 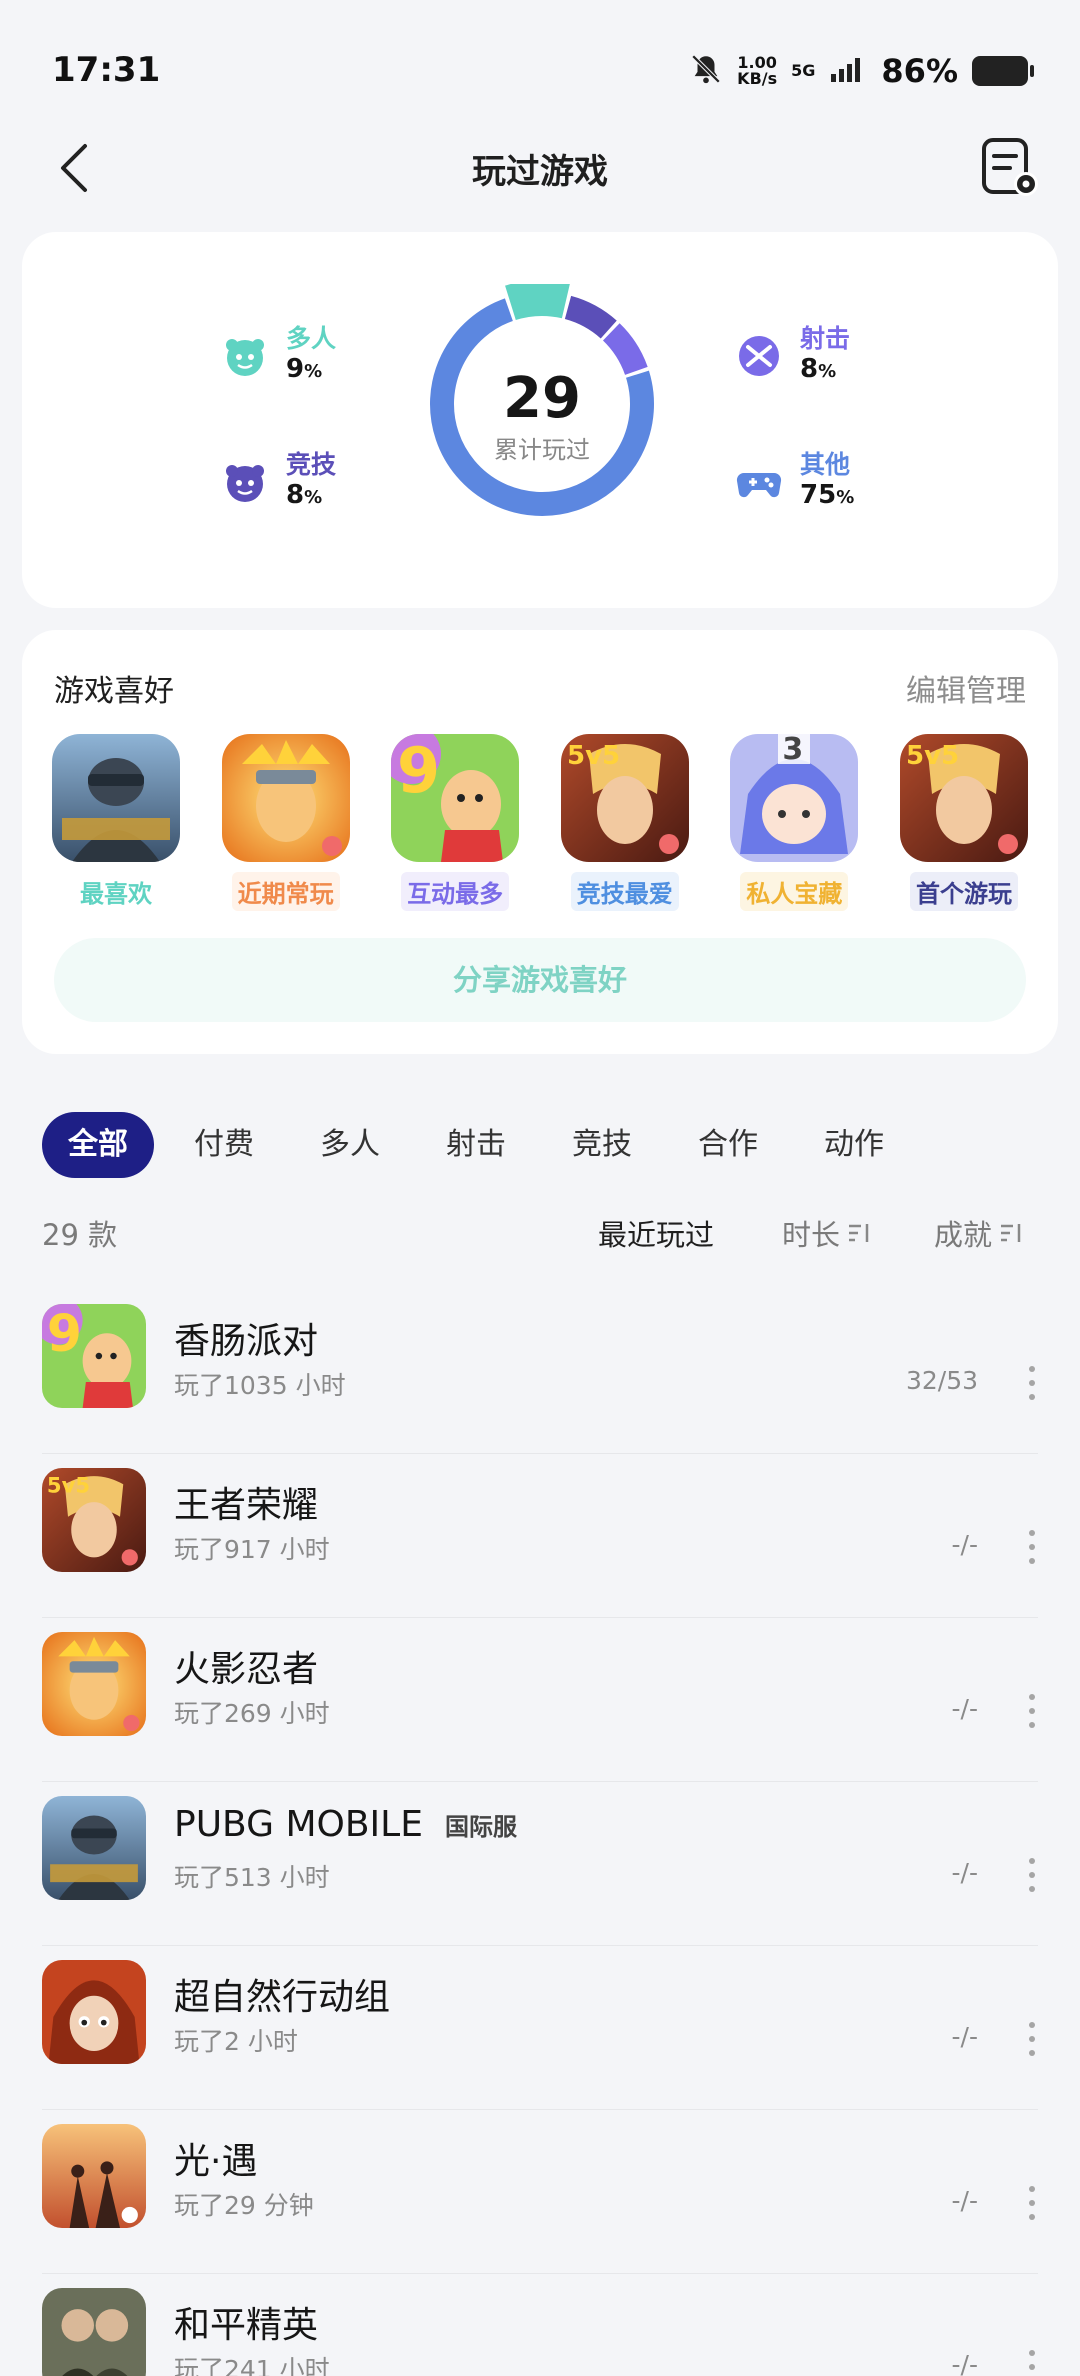 I want to click on game-name: 和平精英, so click(x=246, y=2322).